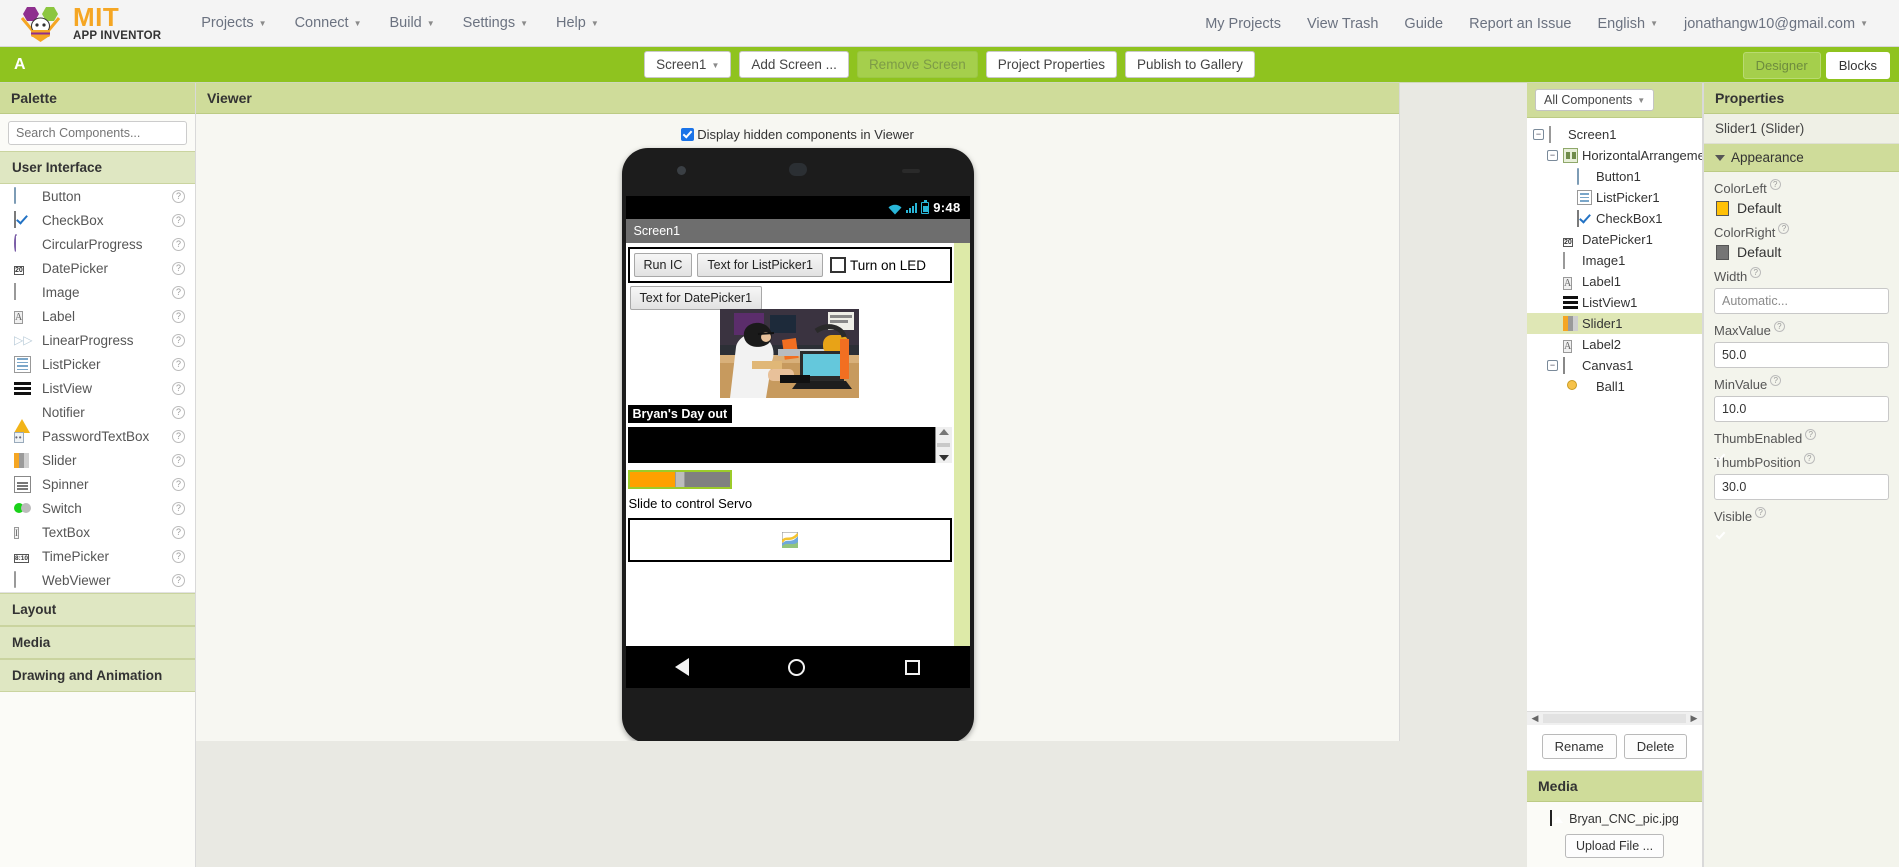  I want to click on palette-item-spinner: Spinner ?, so click(97, 484).